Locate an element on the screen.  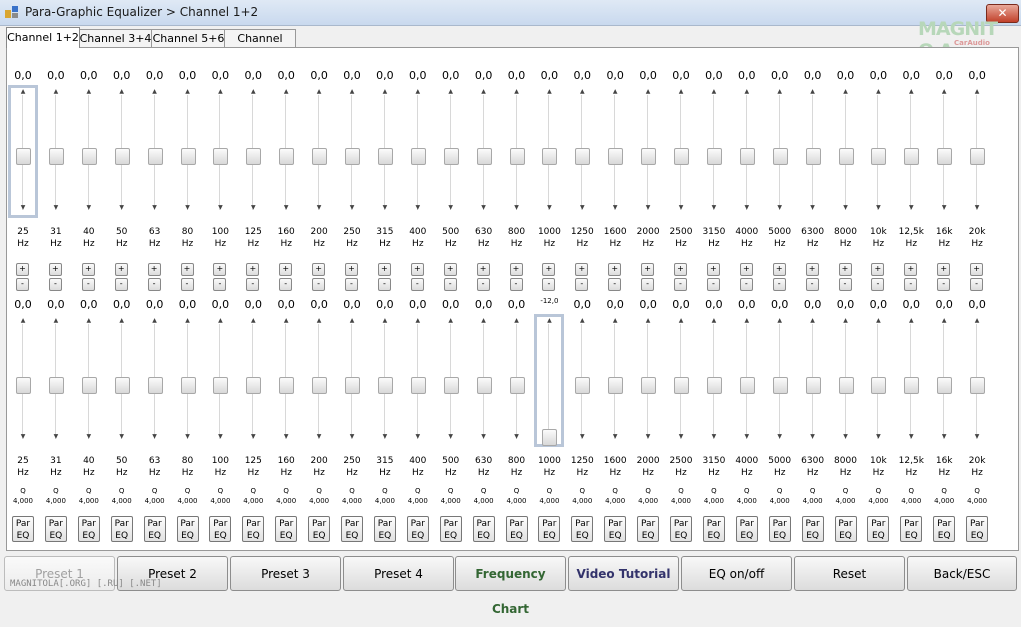
slider-min-tick-icon: ▼ is located at coordinates (121, 436).